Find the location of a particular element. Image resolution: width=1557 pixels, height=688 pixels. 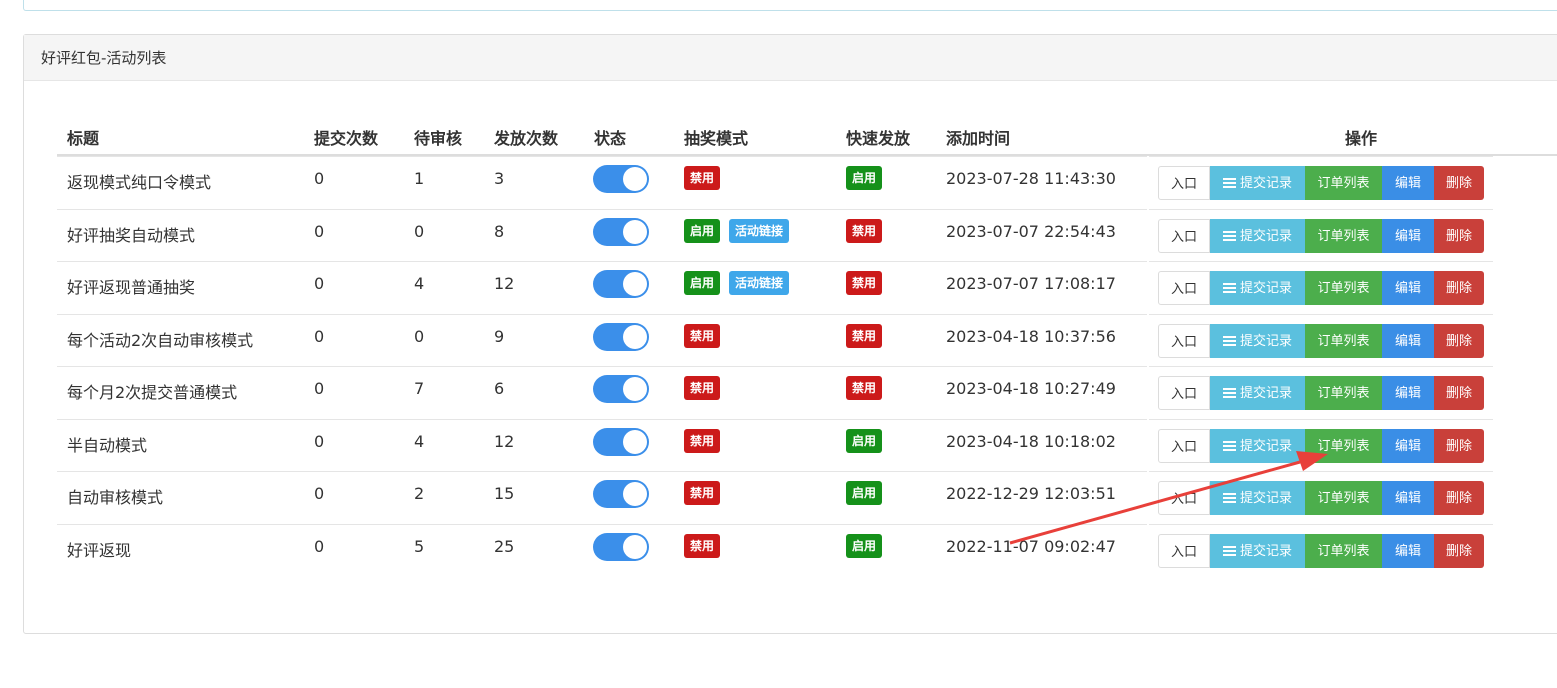

row-pending: 0 is located at coordinates (419, 336).